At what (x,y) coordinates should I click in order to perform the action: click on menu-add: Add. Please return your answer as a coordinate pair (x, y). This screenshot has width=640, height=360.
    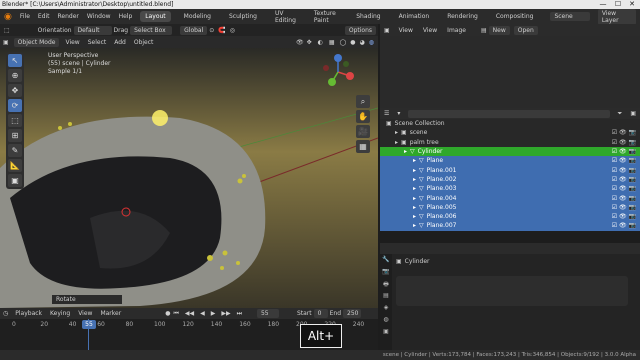
    Looking at the image, I should click on (120, 42).